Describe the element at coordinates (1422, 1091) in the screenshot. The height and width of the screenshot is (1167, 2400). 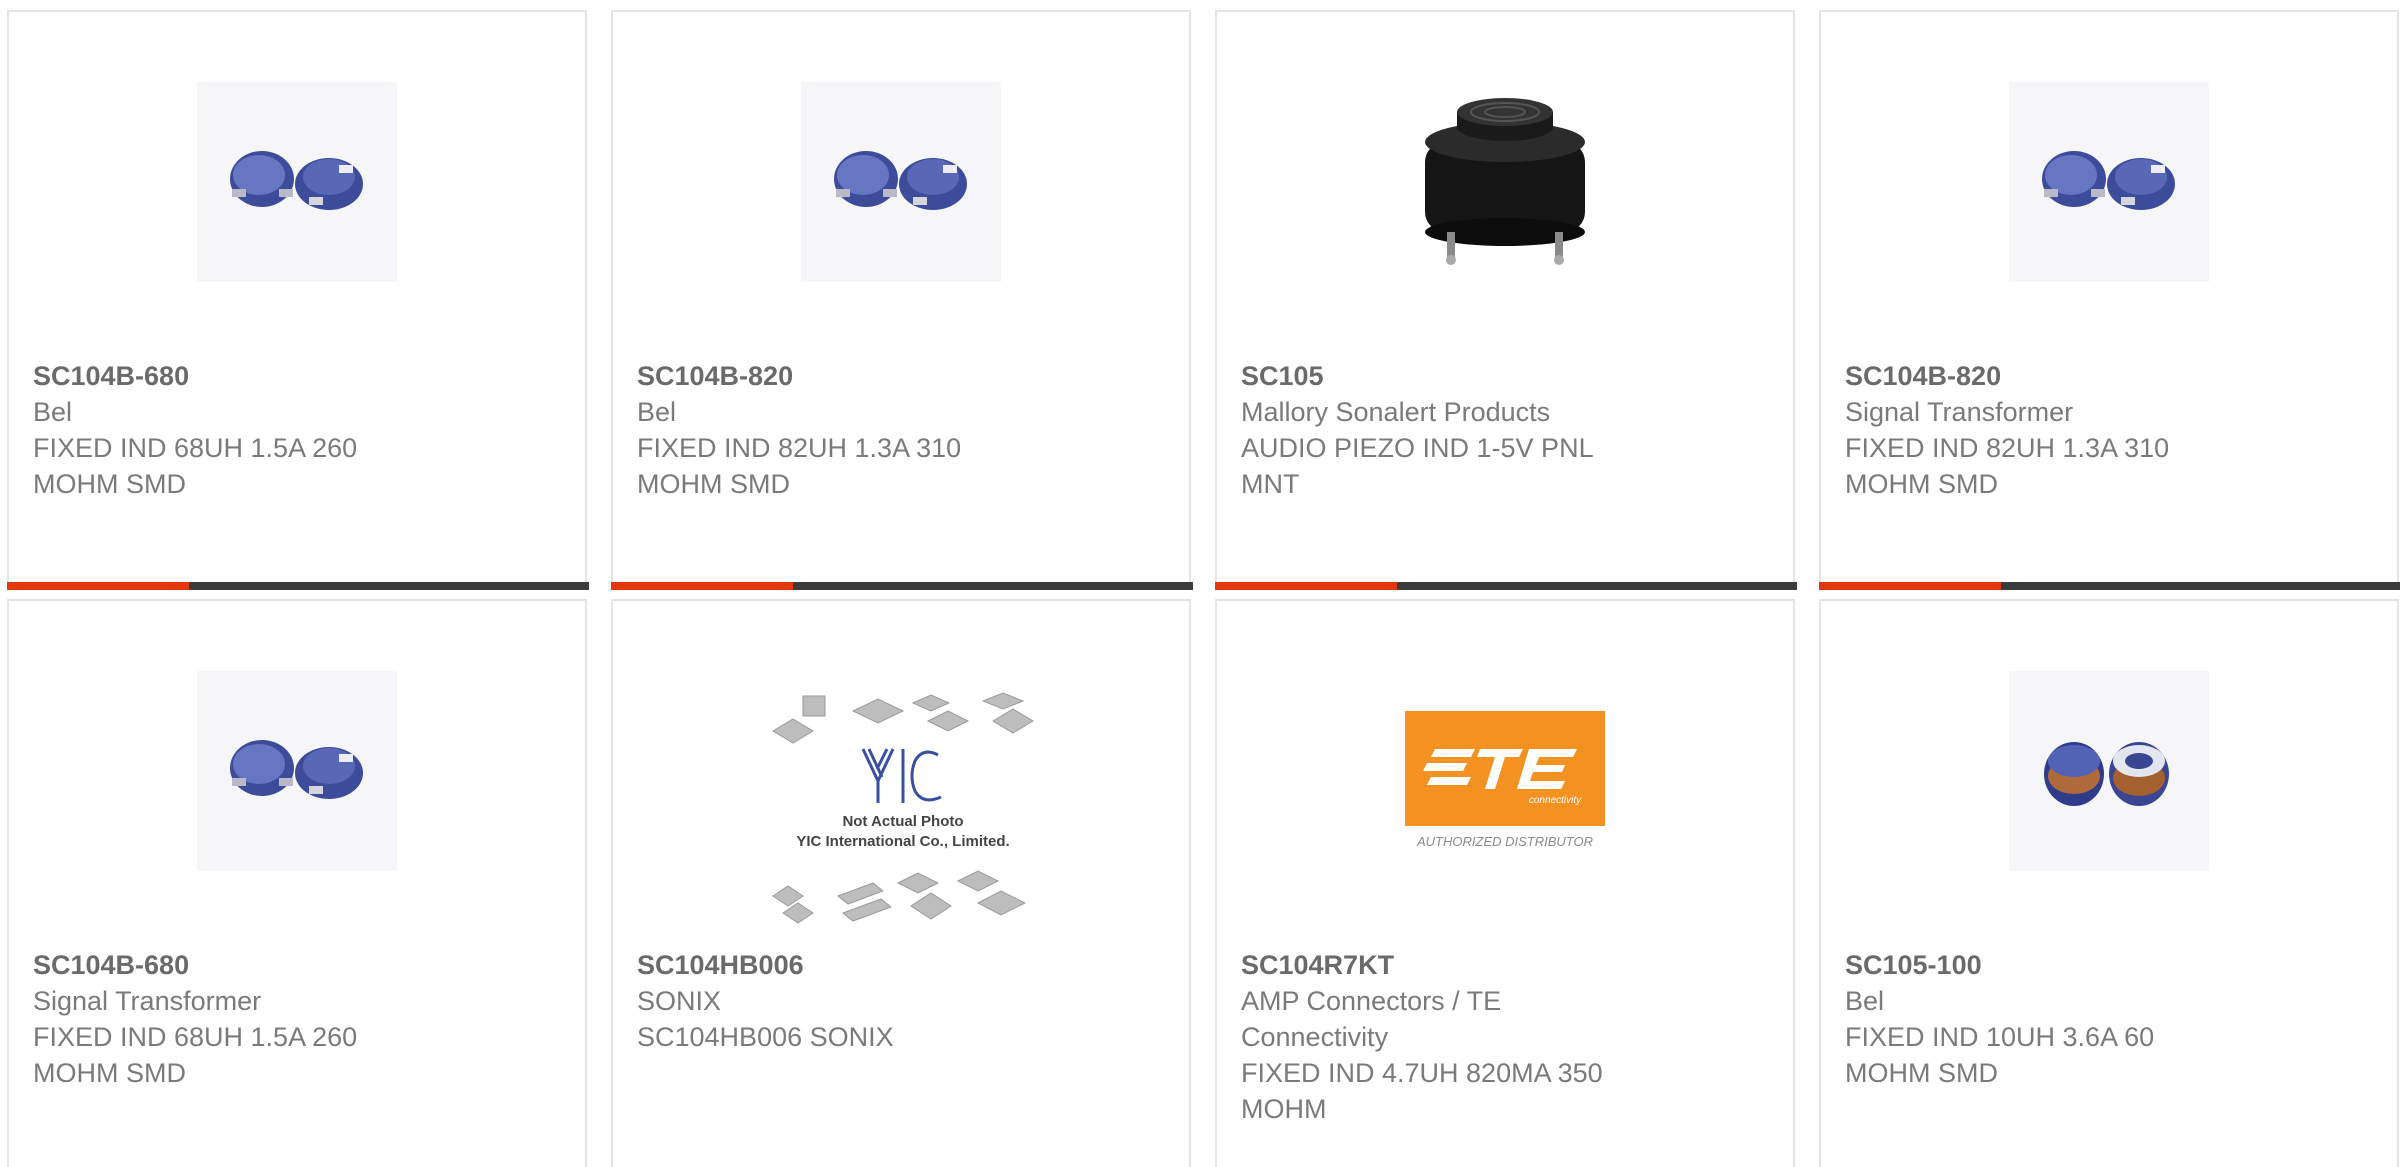
I see `description: FIXED IND 4.7UH 820MA 350 MOHM` at that location.